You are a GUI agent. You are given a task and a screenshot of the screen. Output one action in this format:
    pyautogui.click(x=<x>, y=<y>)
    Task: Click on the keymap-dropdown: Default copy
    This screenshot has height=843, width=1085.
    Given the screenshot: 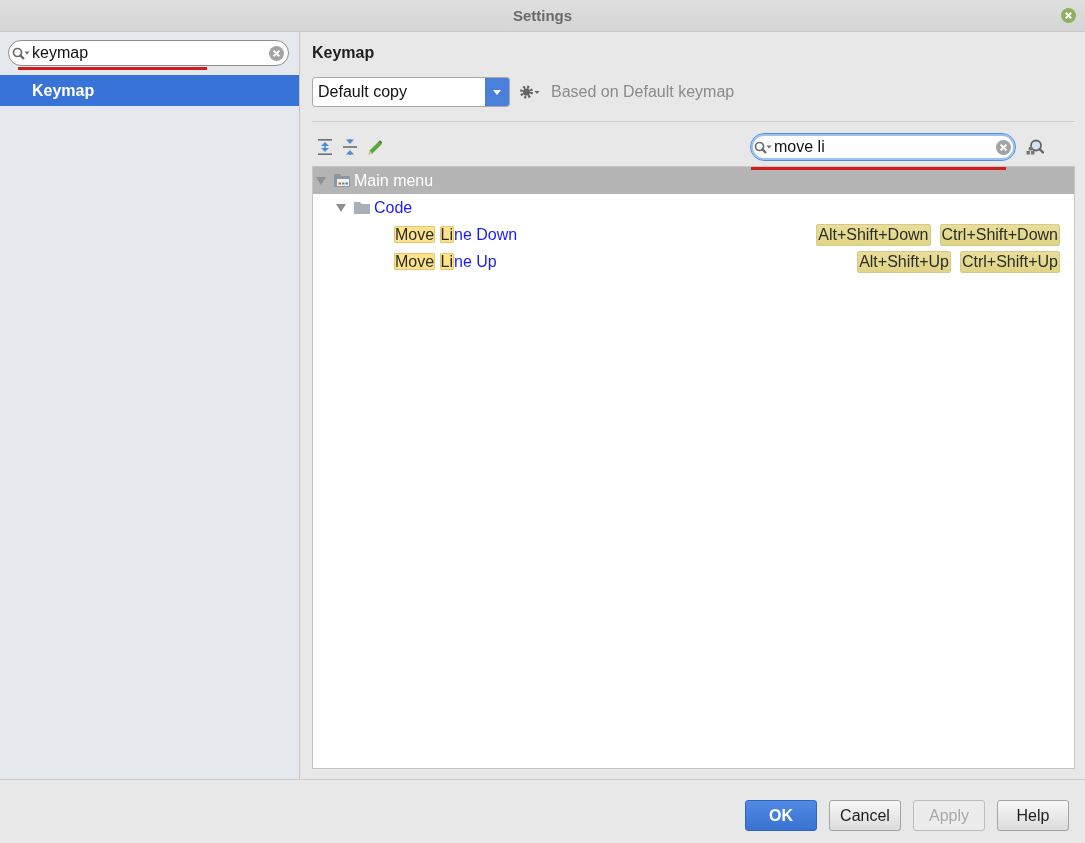 What is the action you would take?
    pyautogui.click(x=411, y=92)
    